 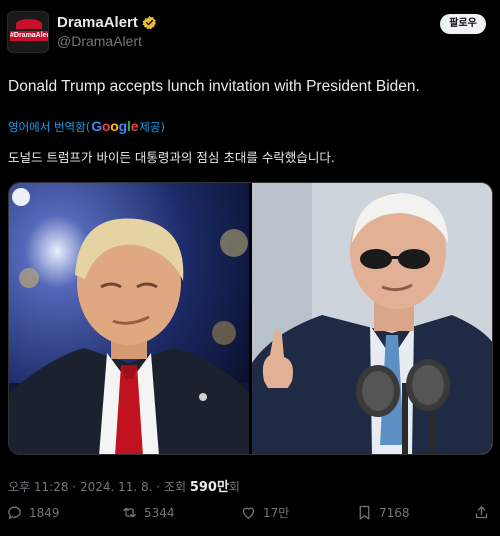 I want to click on share-button, so click(x=481, y=512).